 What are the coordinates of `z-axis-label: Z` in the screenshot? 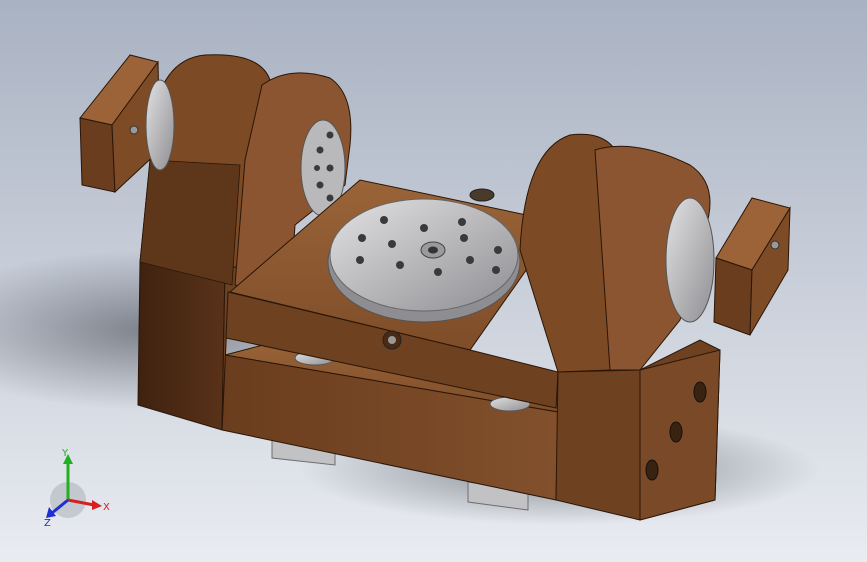 It's located at (47, 523).